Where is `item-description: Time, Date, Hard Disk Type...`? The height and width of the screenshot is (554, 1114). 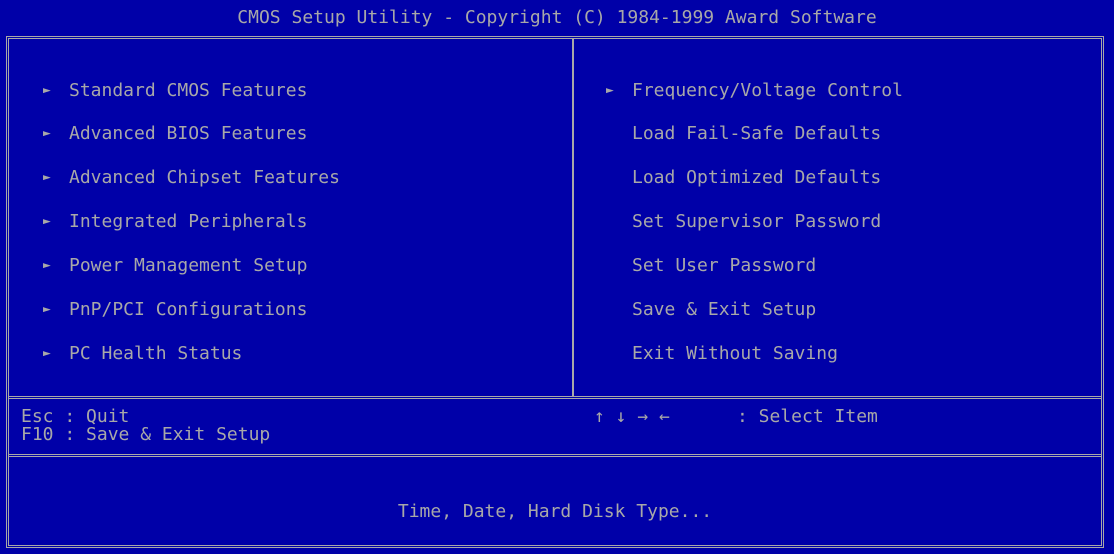 item-description: Time, Date, Hard Disk Type... is located at coordinates (555, 511).